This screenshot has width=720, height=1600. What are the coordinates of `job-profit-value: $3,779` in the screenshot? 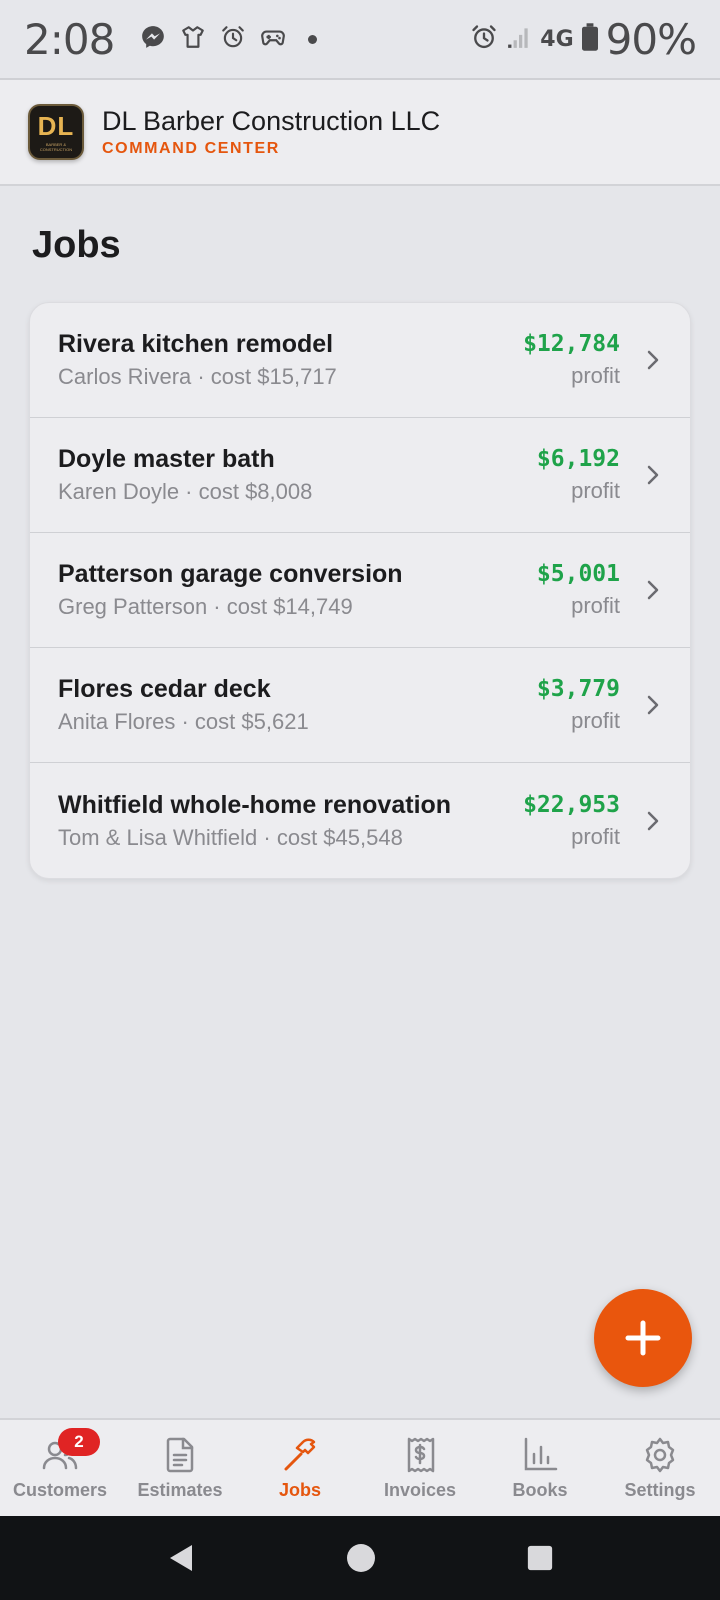 It's located at (578, 689).